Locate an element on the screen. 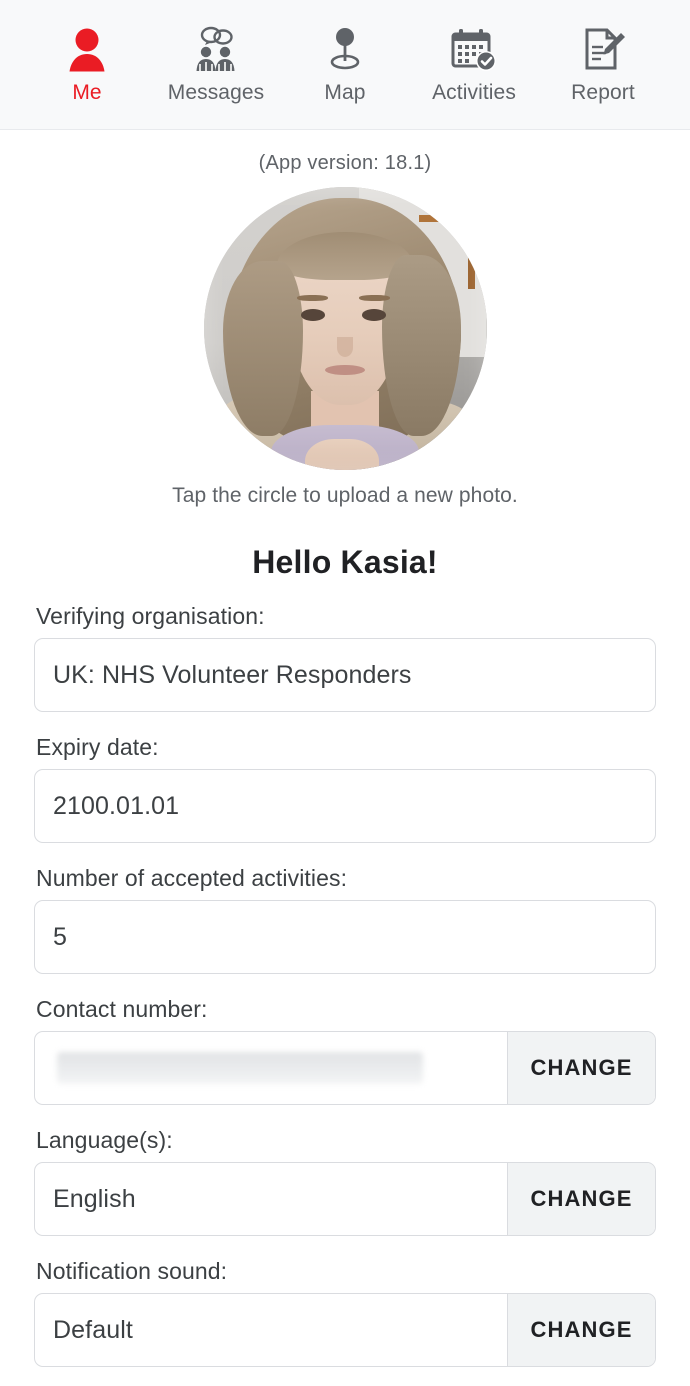 The image size is (690, 1386). field-box: 5 is located at coordinates (345, 937).